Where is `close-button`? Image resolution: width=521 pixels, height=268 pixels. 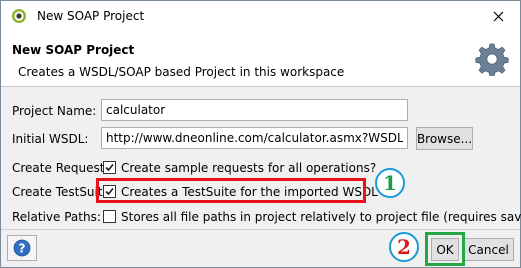
close-button is located at coordinates (498, 16).